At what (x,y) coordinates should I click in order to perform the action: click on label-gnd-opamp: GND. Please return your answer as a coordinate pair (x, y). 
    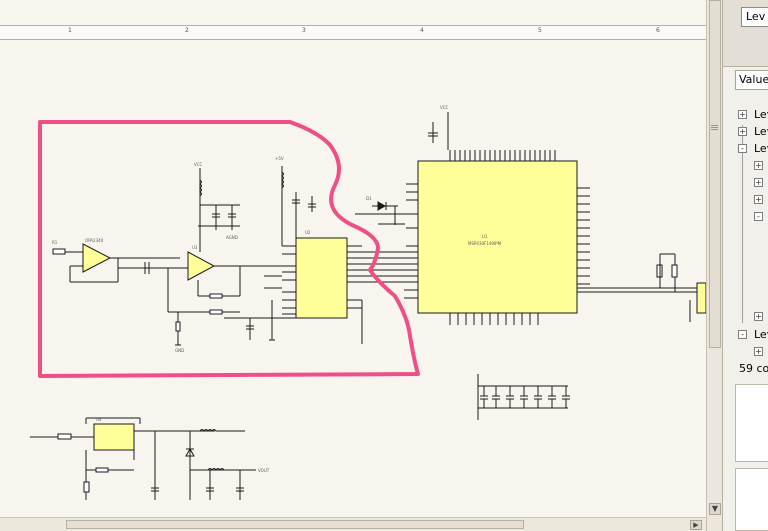
    Looking at the image, I should click on (179, 350).